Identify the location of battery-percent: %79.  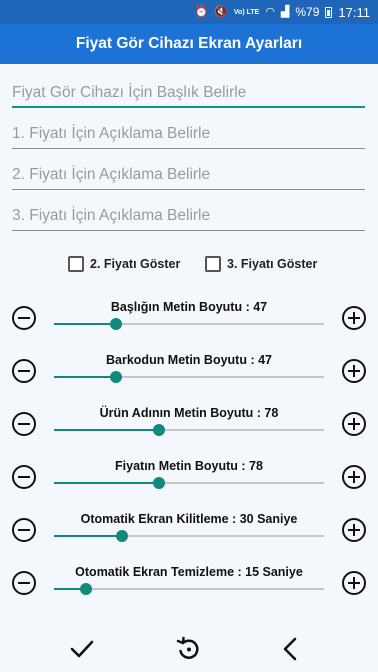
(307, 12).